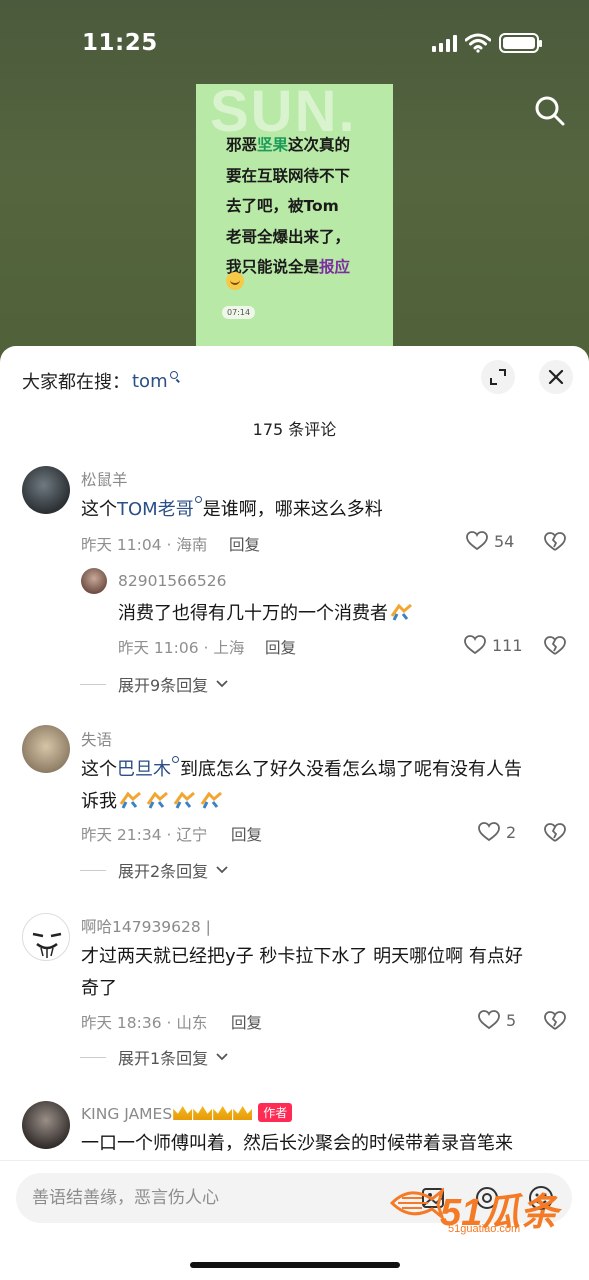 The height and width of the screenshot is (1280, 589). What do you see at coordinates (104, 479) in the screenshot?
I see `comment-username: 松鼠羊` at bounding box center [104, 479].